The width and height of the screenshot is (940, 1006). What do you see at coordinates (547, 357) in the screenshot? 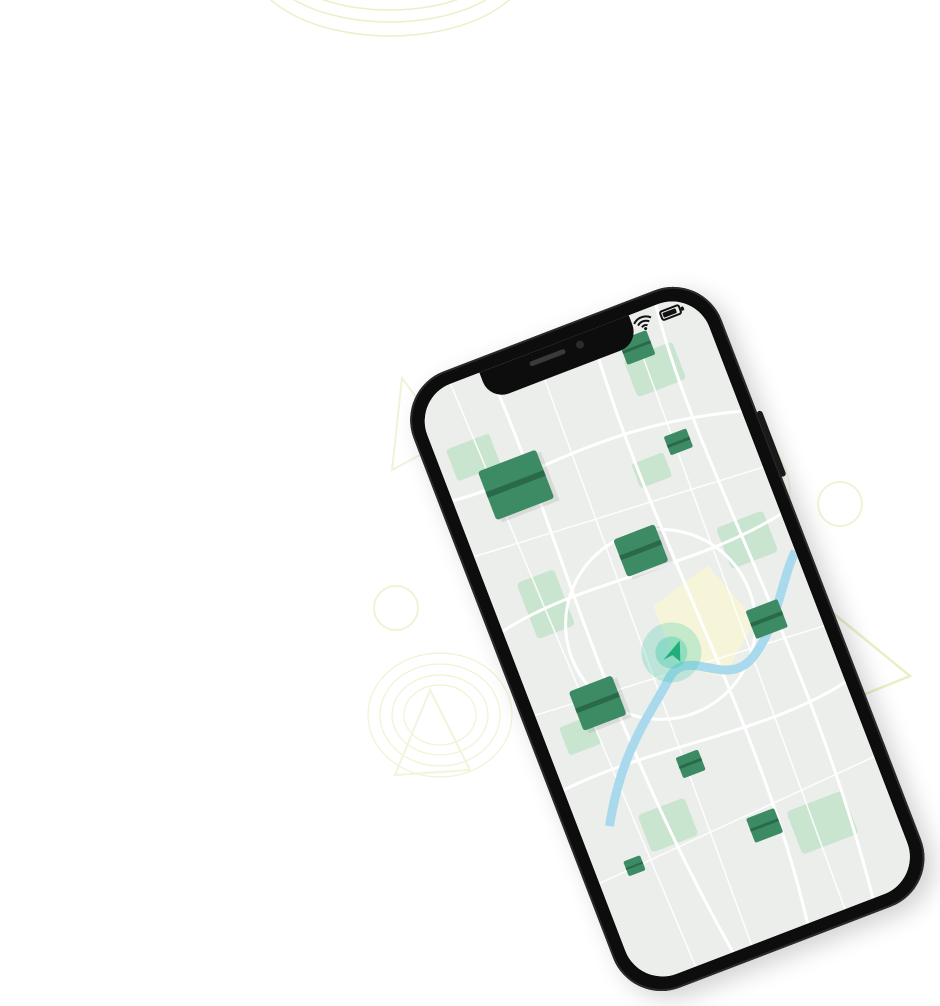
I see `speaker-grille` at bounding box center [547, 357].